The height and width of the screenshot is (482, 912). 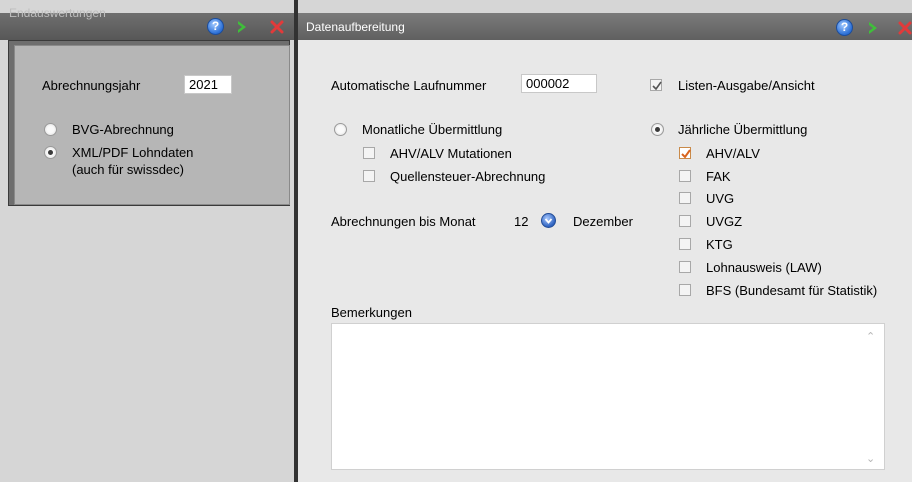 I want to click on uvg-checkbox, so click(x=685, y=198).